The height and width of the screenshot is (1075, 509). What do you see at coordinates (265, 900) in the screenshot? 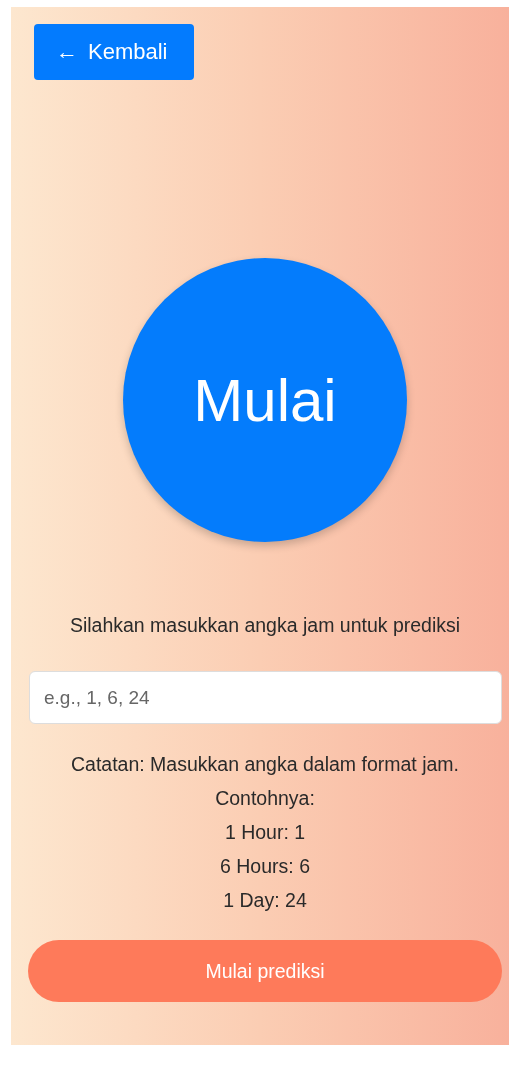
I see `note-text: 1 Day: 24` at bounding box center [265, 900].